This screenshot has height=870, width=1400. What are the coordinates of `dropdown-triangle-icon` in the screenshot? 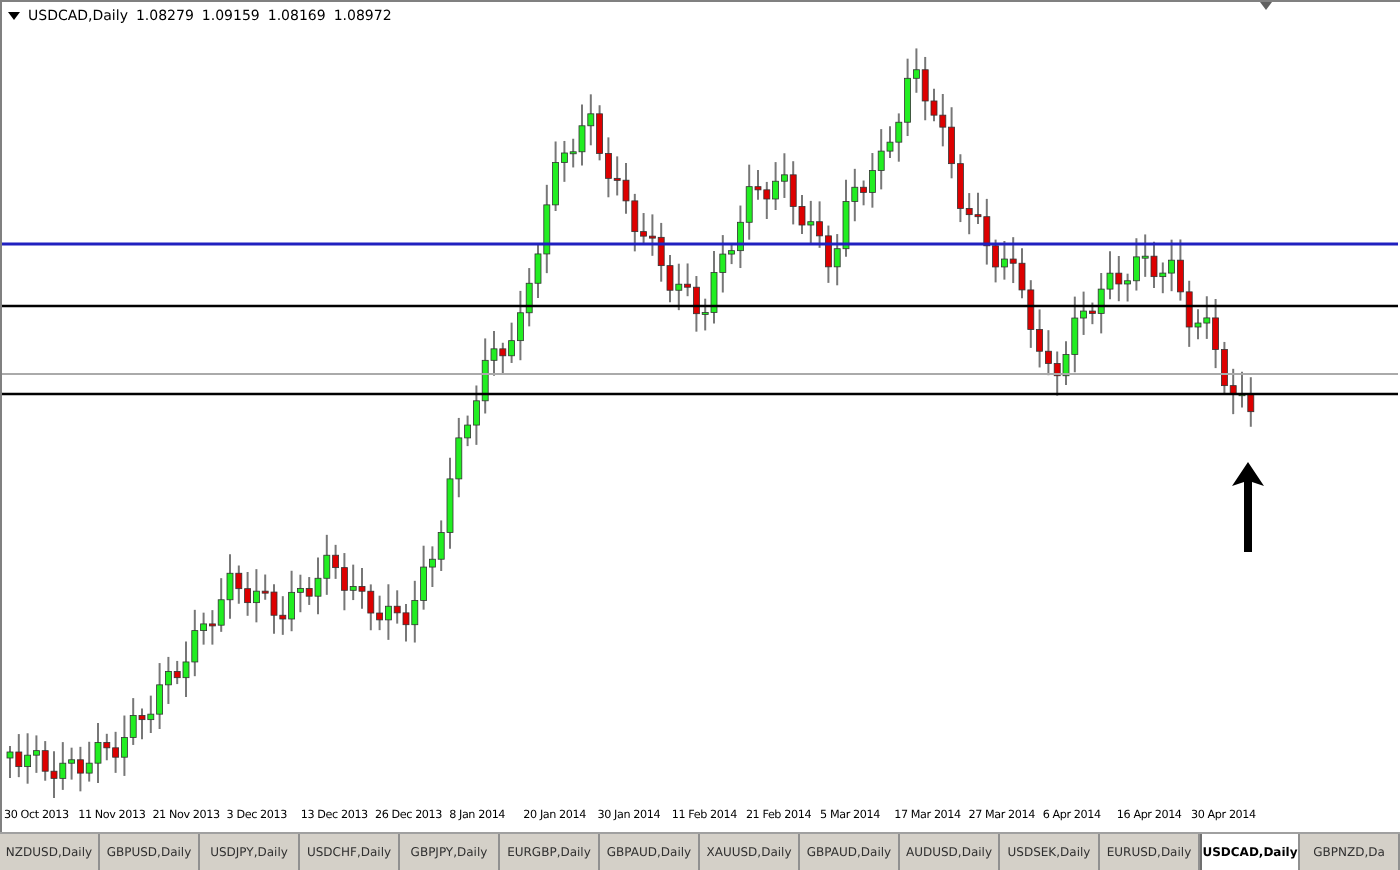 It's located at (14, 16).